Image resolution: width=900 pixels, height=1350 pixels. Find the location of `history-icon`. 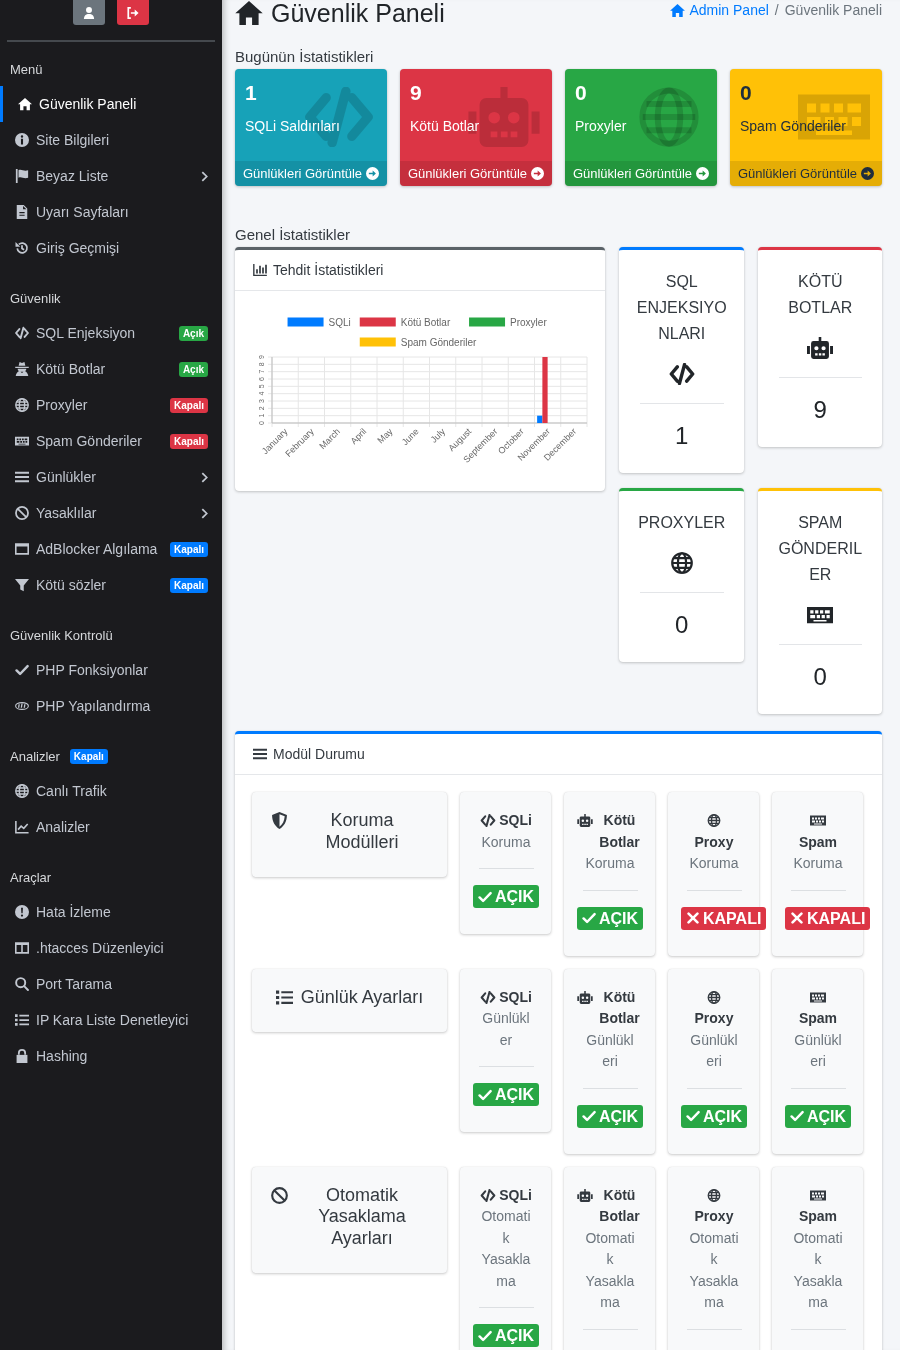

history-icon is located at coordinates (22, 248).